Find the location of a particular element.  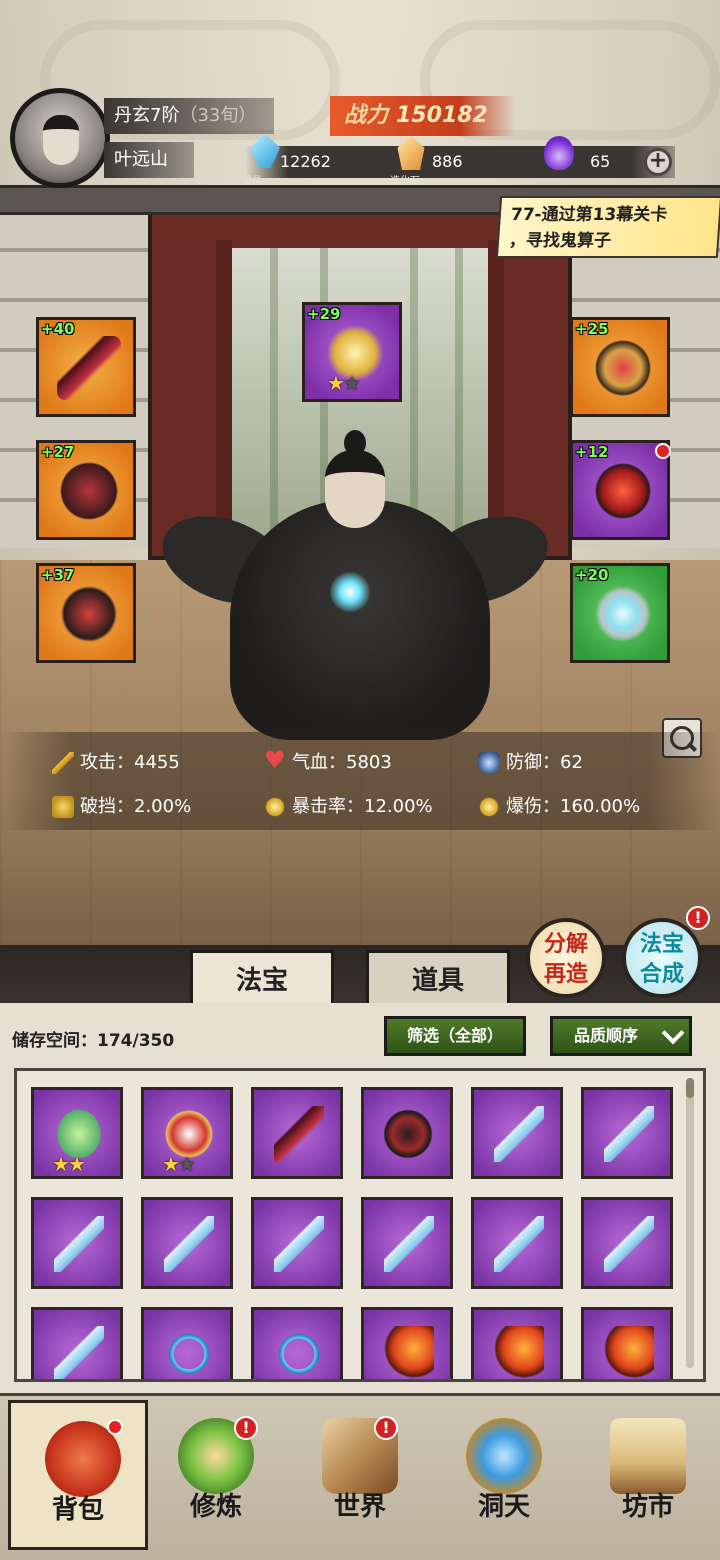

stat-hp: ♥ 气血：5803 is located at coordinates (328, 763).